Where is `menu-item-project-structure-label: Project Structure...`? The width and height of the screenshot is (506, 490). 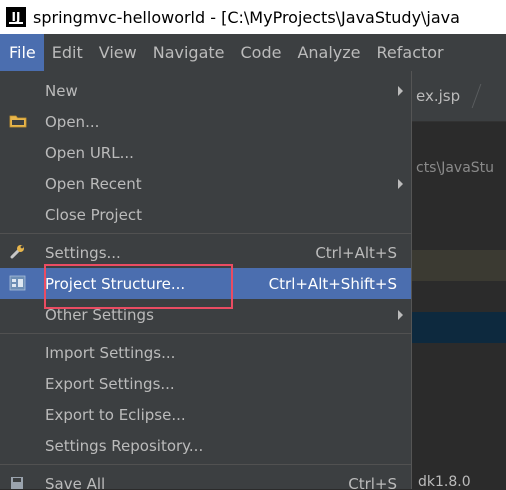
menu-item-project-structure-label: Project Structure... is located at coordinates (115, 283).